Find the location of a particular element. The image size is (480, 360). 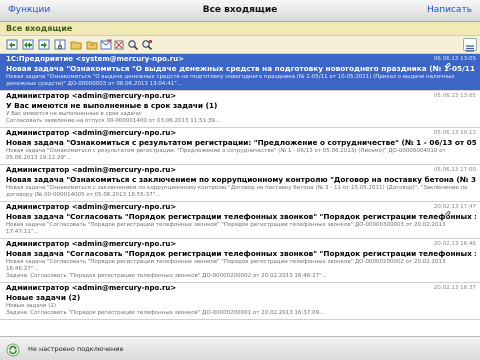

message-sender: 1С:Предприятие <system@mercury-npo.ru> is located at coordinates (95, 59).